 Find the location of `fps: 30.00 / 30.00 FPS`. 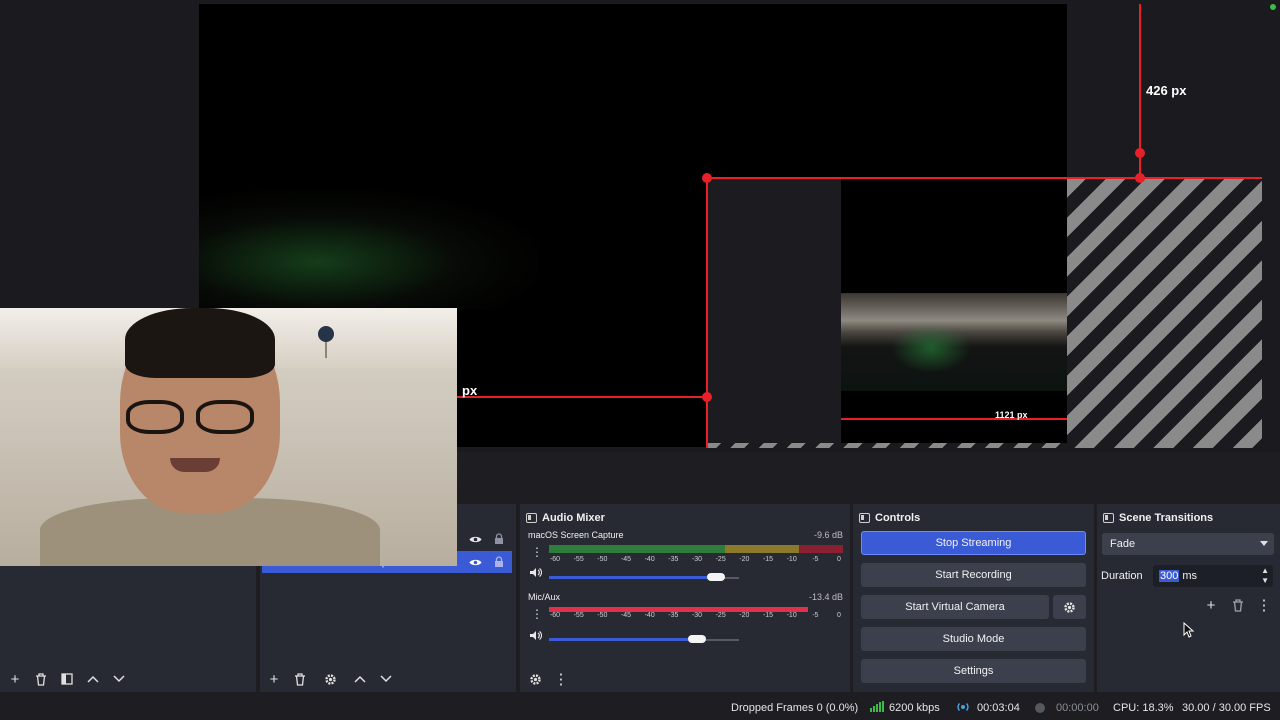

fps: 30.00 / 30.00 FPS is located at coordinates (1226, 708).